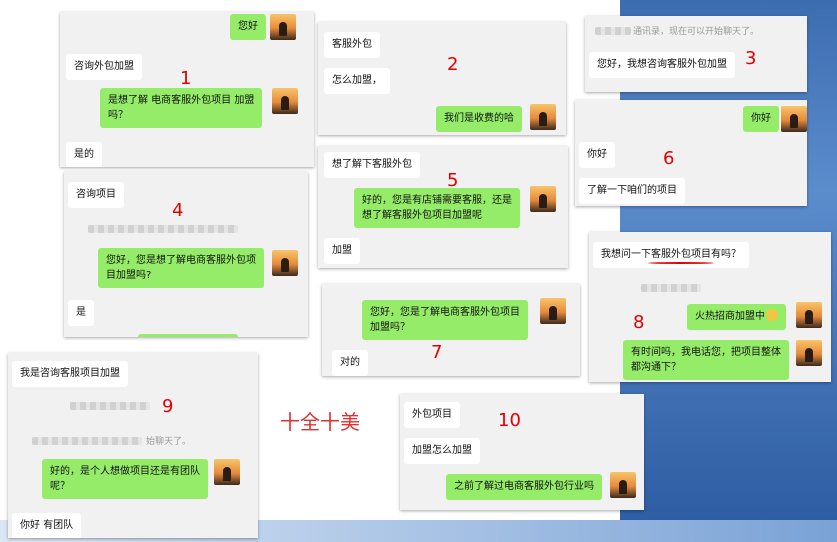 The image size is (837, 542). Describe the element at coordinates (772, 315) in the screenshot. I see `grin-emoji-icon` at that location.